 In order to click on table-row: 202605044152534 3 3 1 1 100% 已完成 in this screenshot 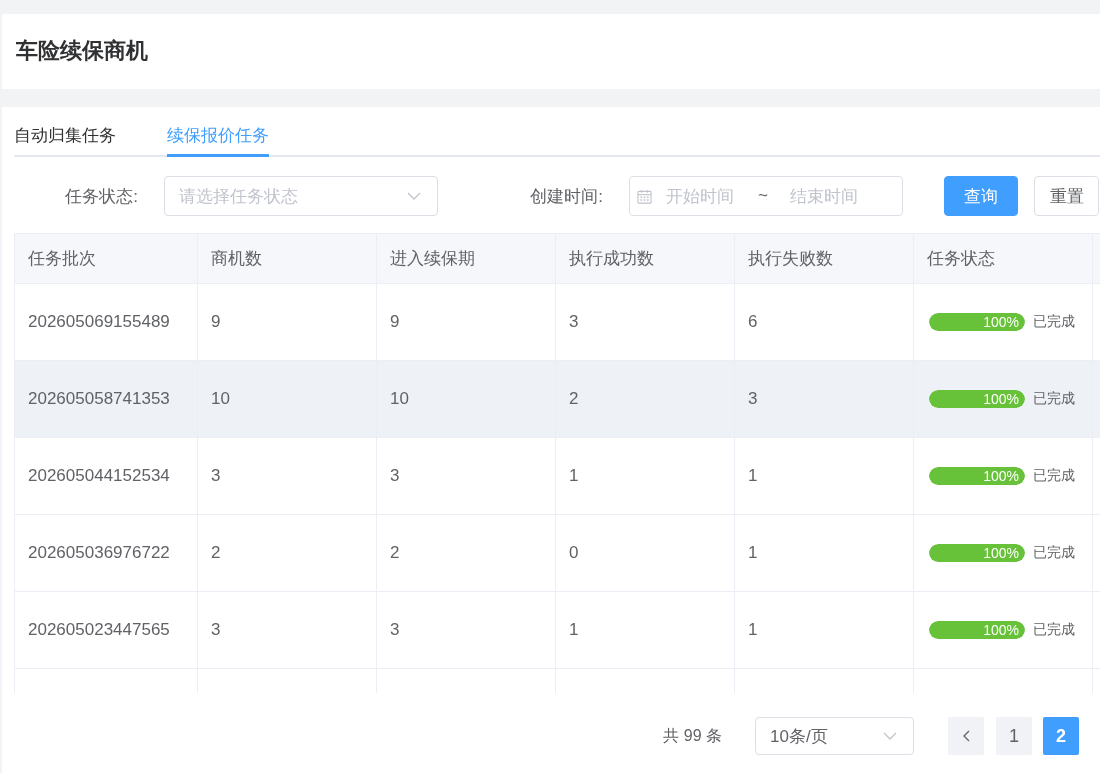, I will do `click(557, 476)`.